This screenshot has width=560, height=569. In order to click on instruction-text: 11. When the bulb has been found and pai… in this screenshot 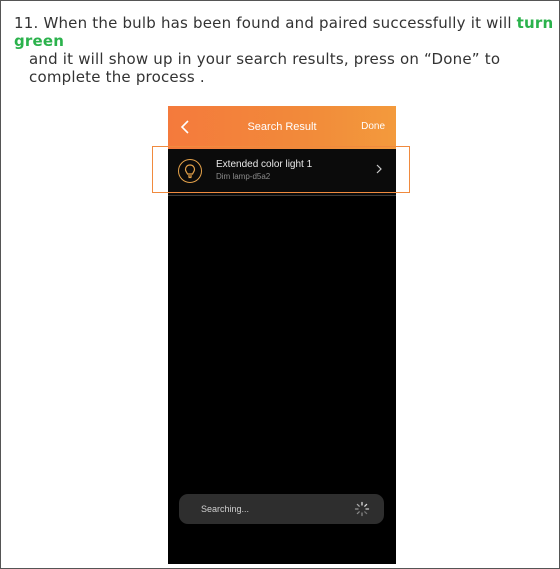, I will do `click(284, 50)`.